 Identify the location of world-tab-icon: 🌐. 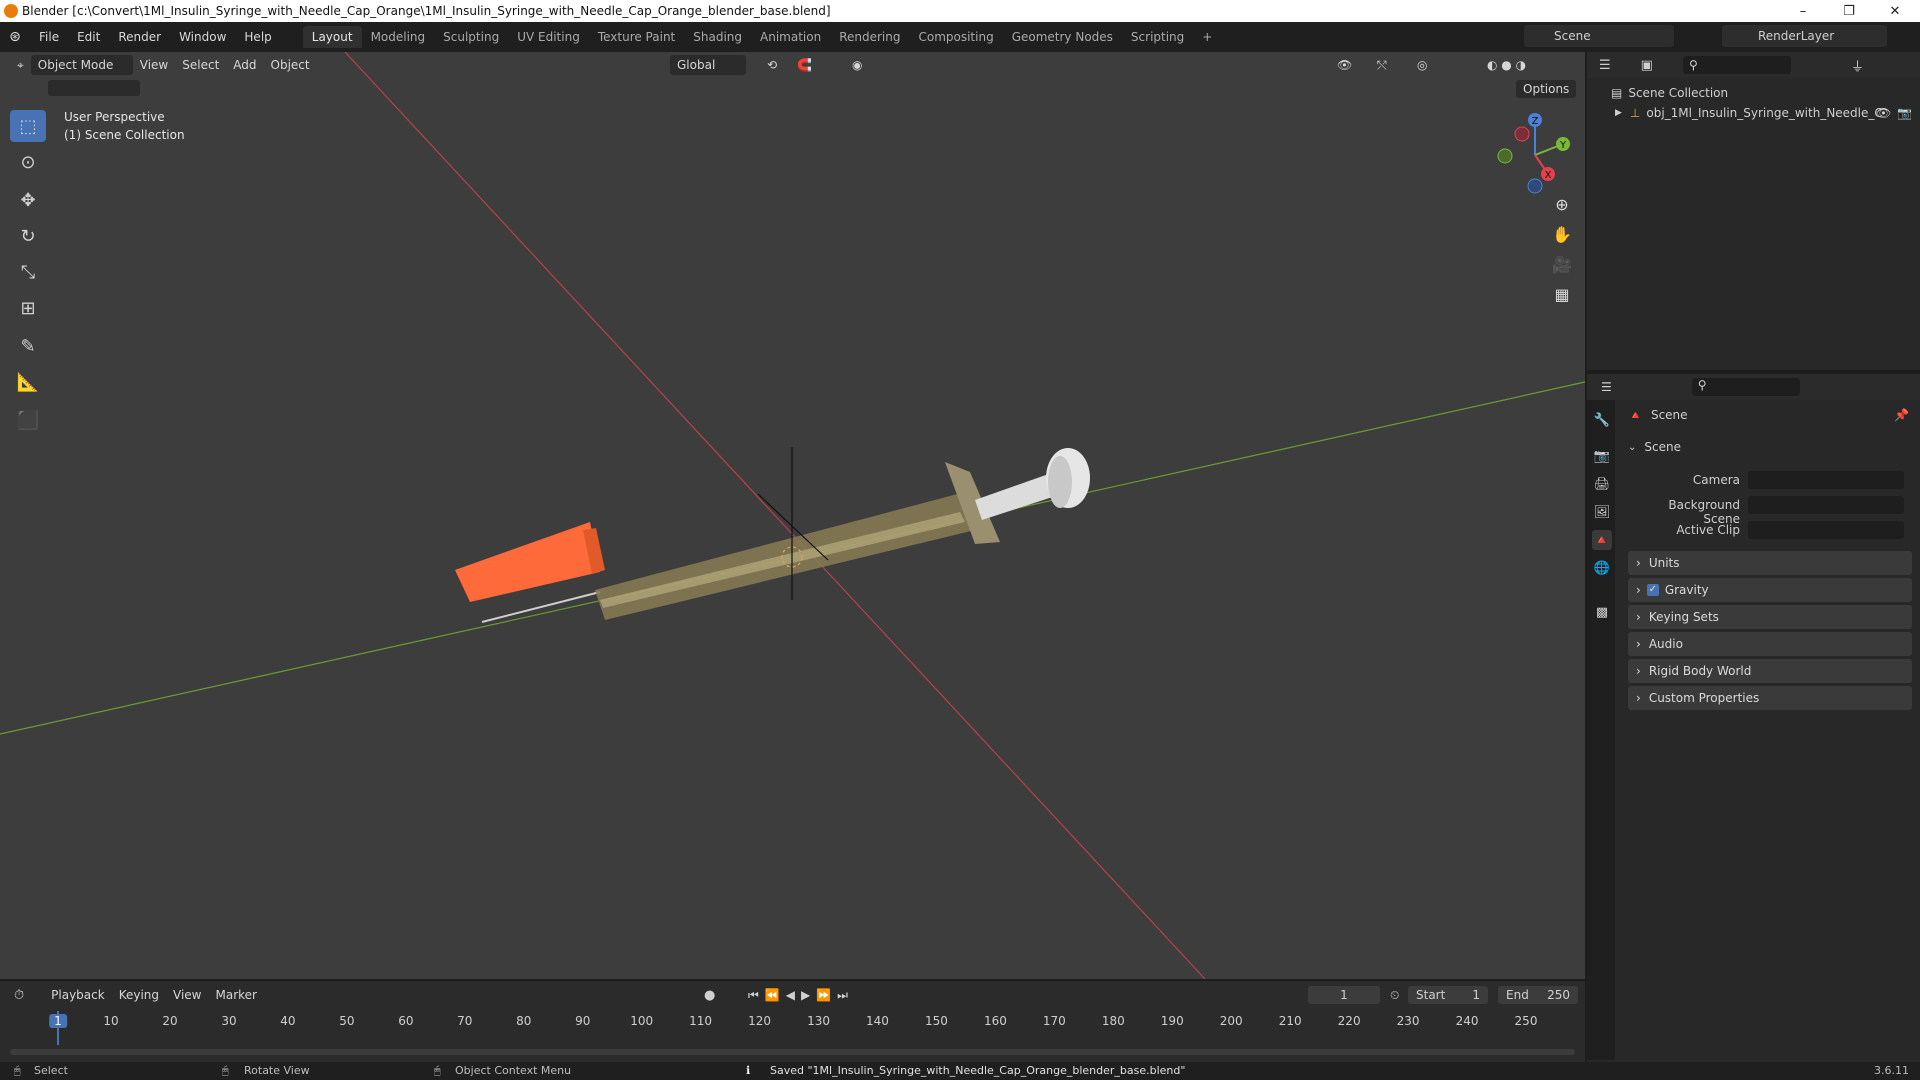
(1602, 568).